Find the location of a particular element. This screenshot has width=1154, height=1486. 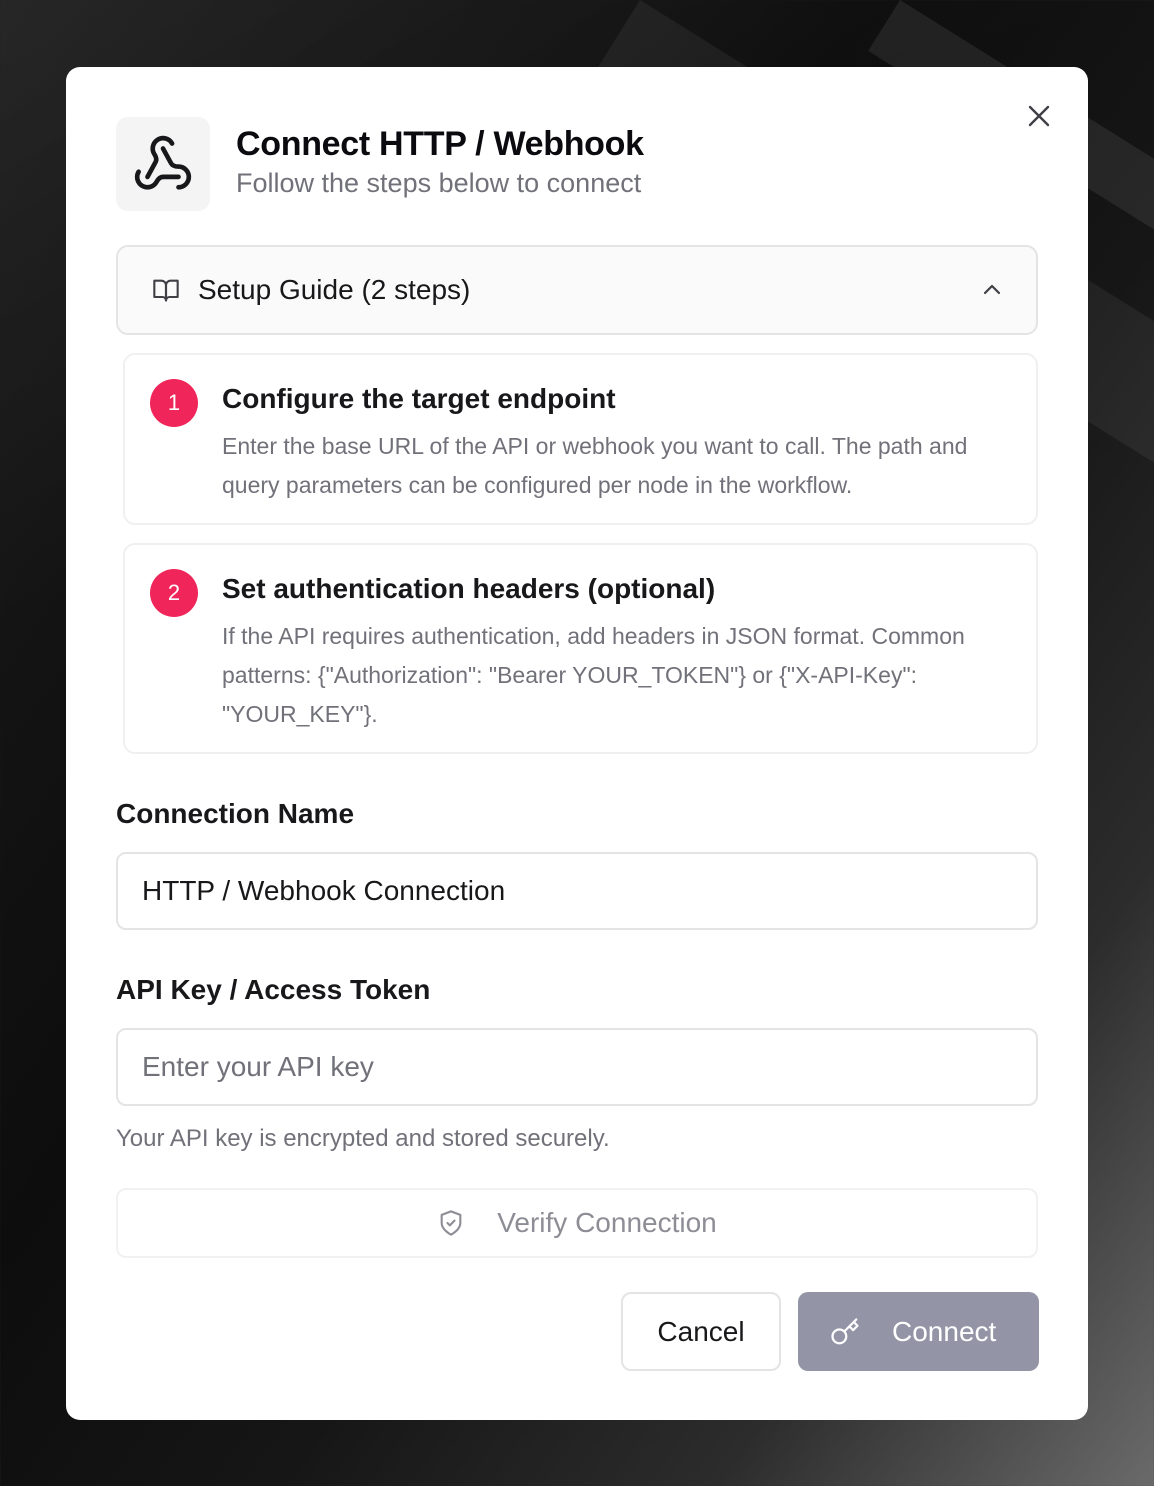

connection-name-label: Connection Name is located at coordinates (235, 813).